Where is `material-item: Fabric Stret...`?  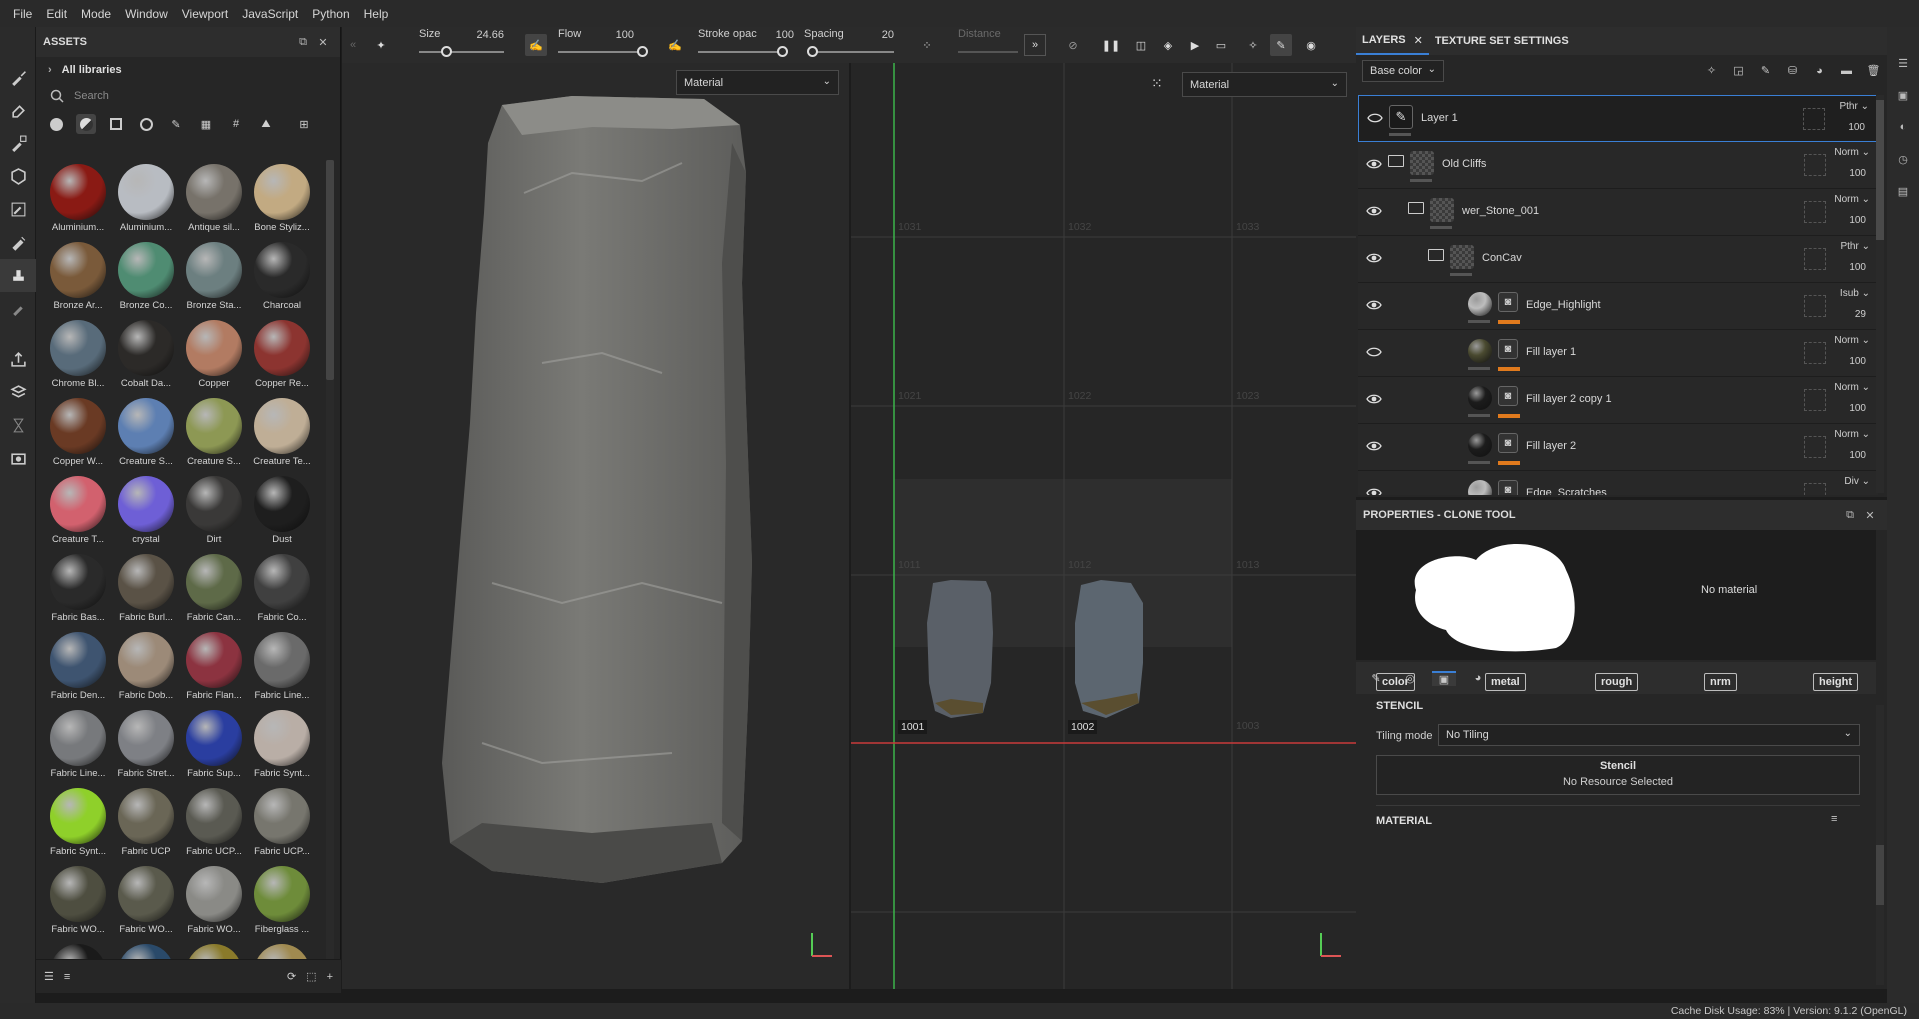 material-item: Fabric Stret... is located at coordinates (146, 745).